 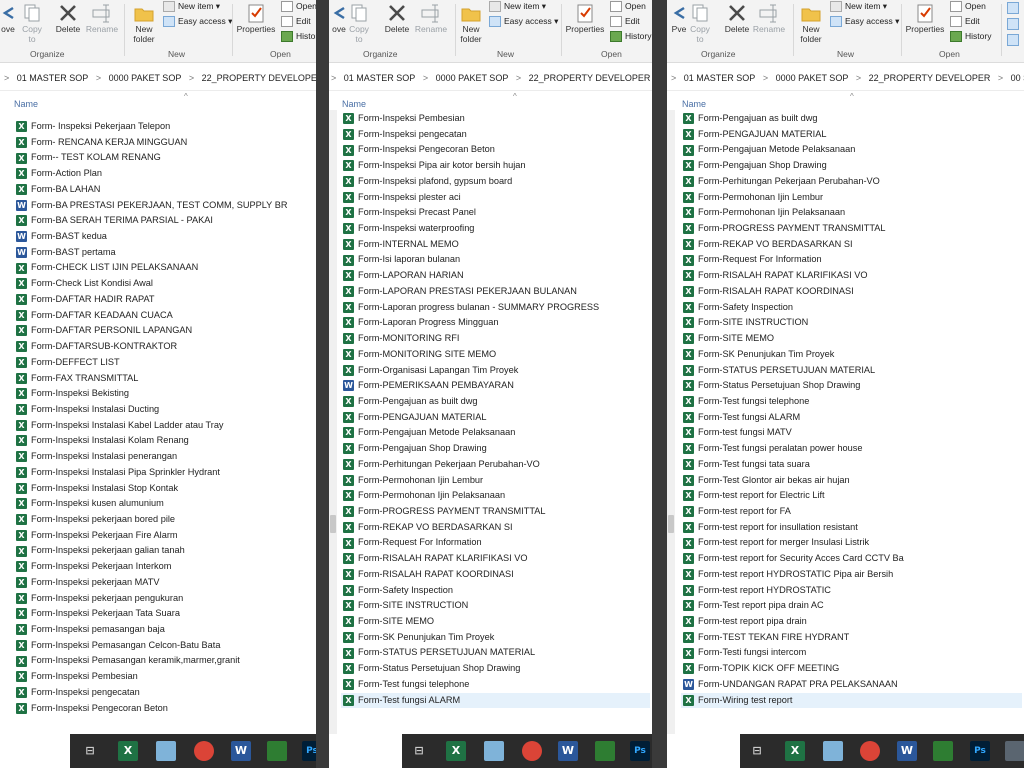 I want to click on file-row: X Form-Inspeksi plafond, gypsum board, so click(x=495, y=182).